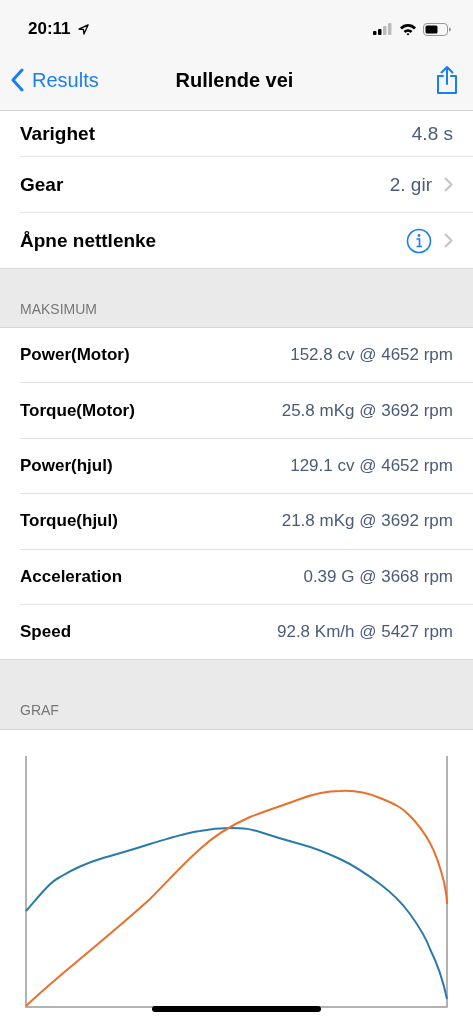 The image size is (473, 1024). Describe the element at coordinates (83, 29) in the screenshot. I see `location-arrow-icon` at that location.